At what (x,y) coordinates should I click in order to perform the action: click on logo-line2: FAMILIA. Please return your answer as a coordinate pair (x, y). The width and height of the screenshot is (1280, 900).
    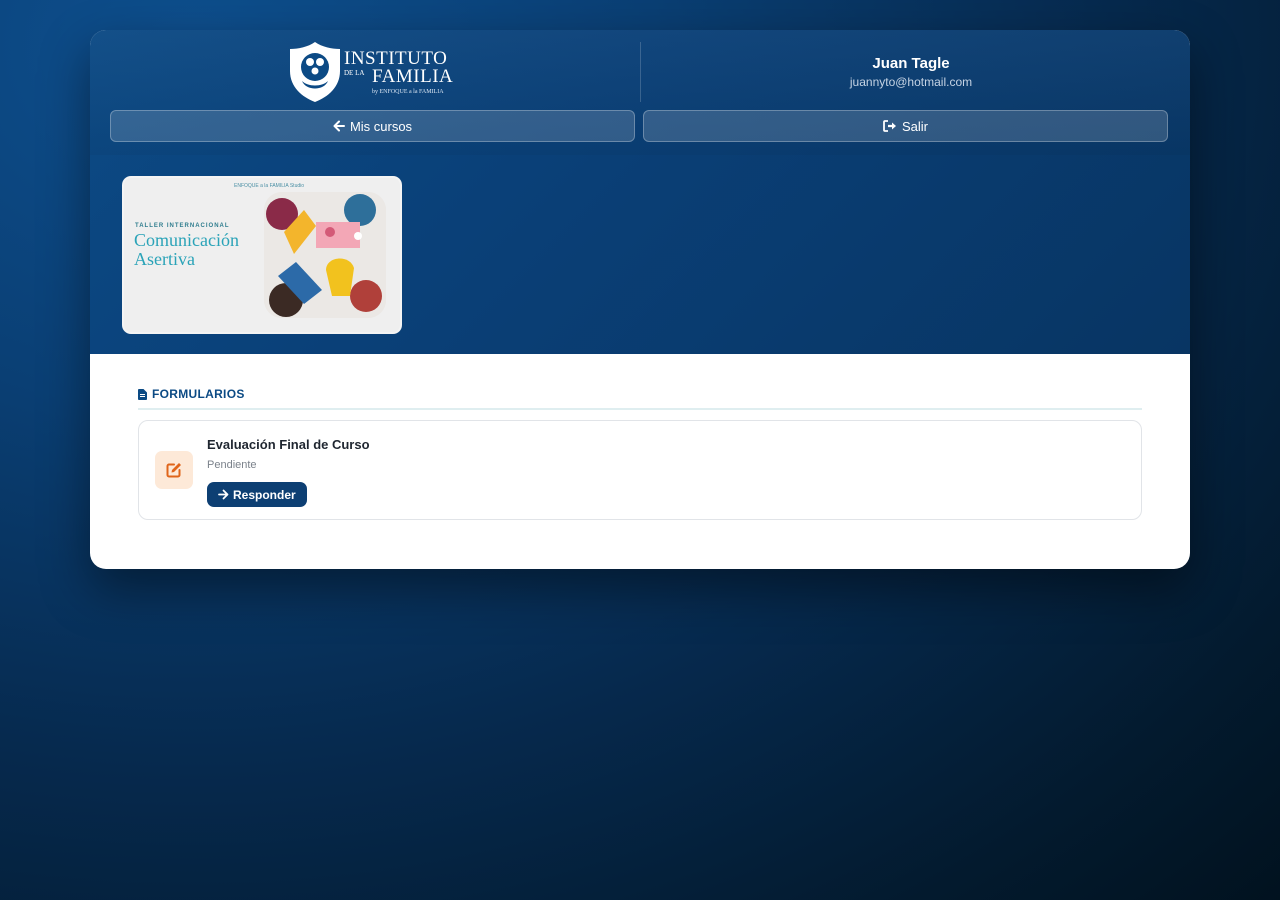
    Looking at the image, I should click on (413, 76).